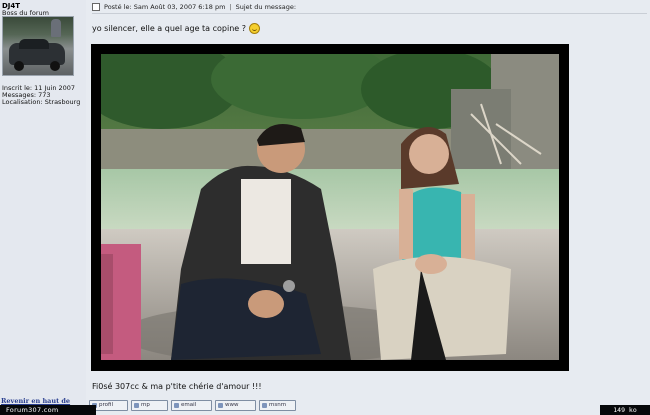  I want to click on msn-icon, so click(264, 405).